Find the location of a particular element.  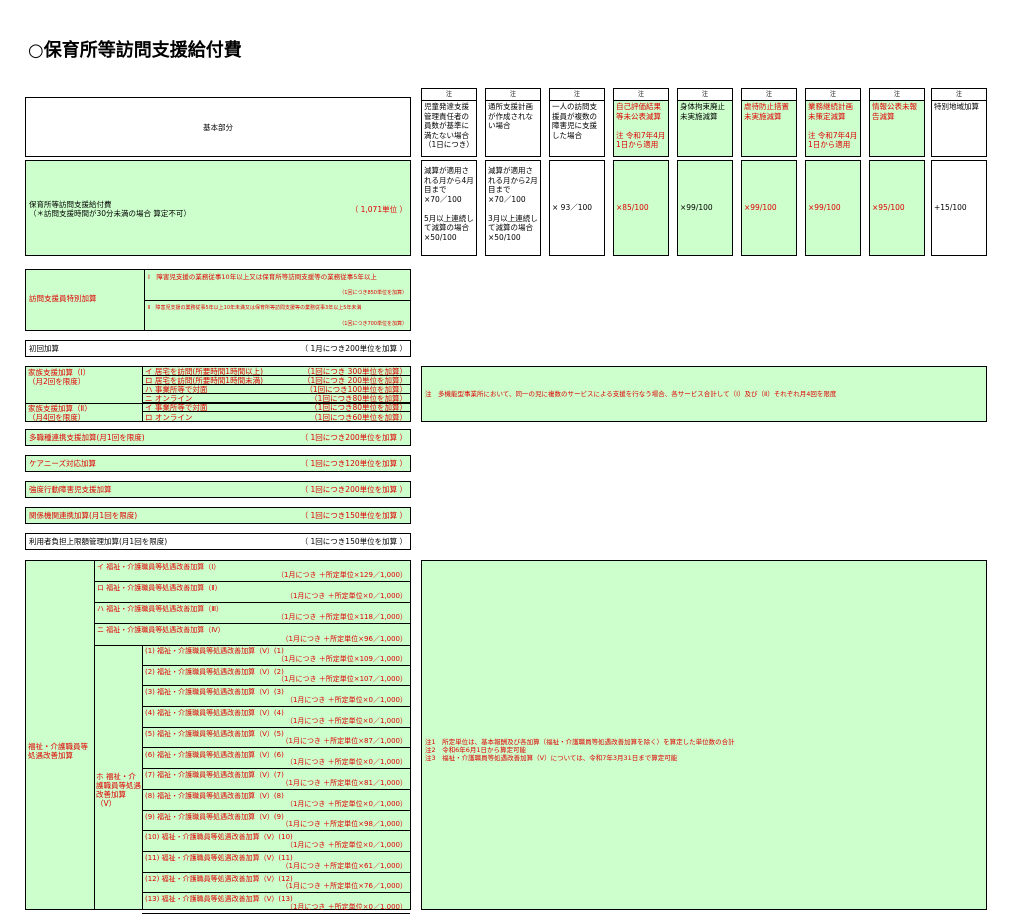

family-item-units: （1回につき 300単位を加算） is located at coordinates (355, 371).